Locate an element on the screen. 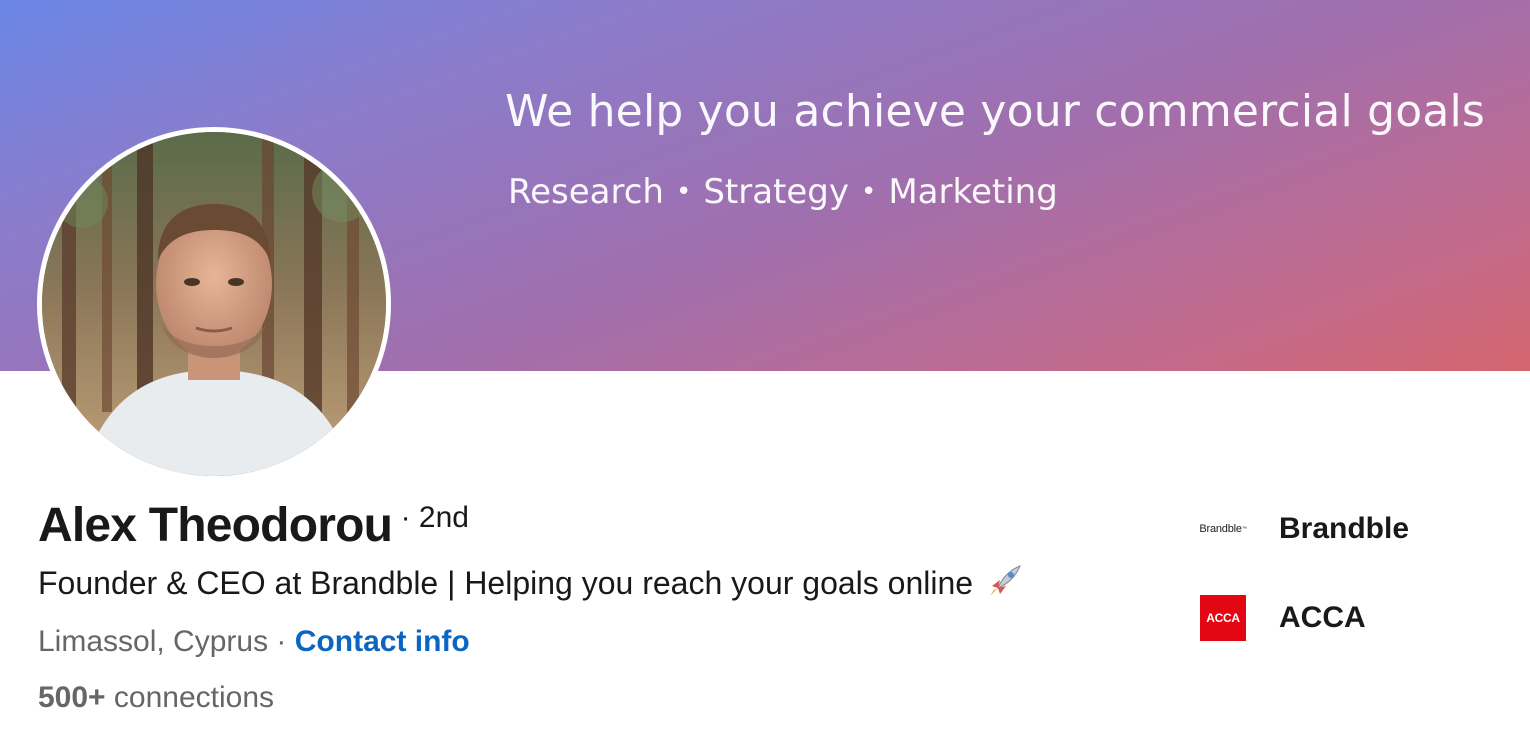 The image size is (1530, 732). connections-link: 500+ connections is located at coordinates (156, 698).